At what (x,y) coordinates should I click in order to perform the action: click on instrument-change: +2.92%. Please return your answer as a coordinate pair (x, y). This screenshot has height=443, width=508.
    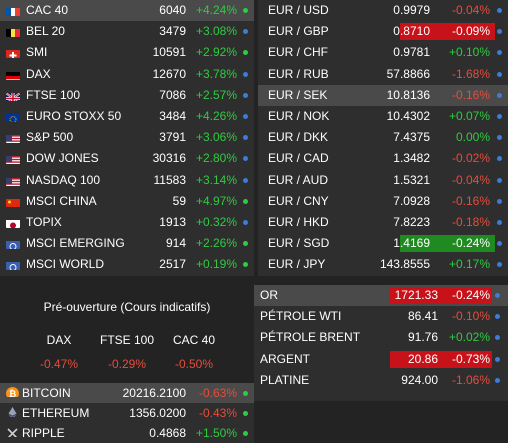
    Looking at the image, I should click on (216, 52).